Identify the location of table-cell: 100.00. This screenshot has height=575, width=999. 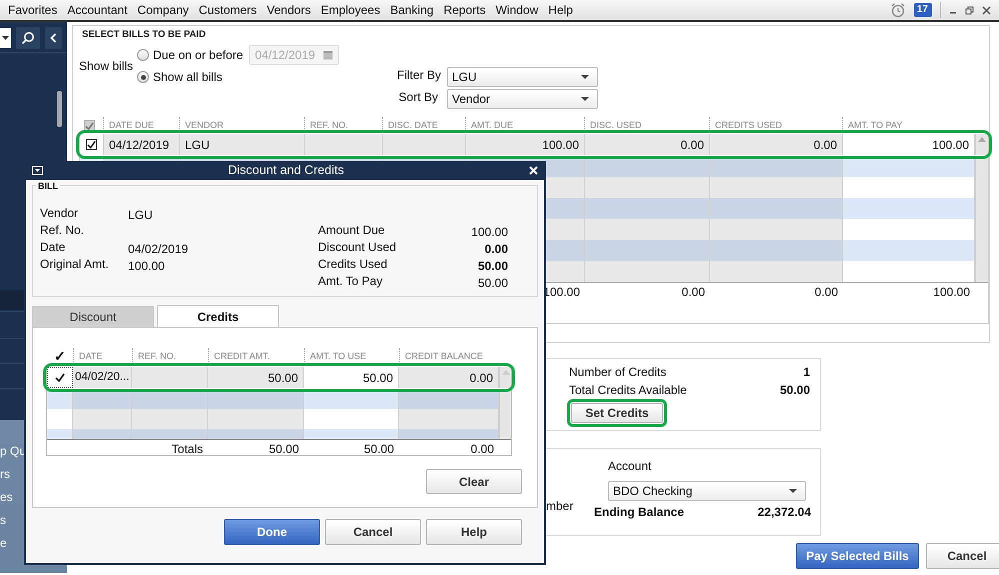
(525, 144).